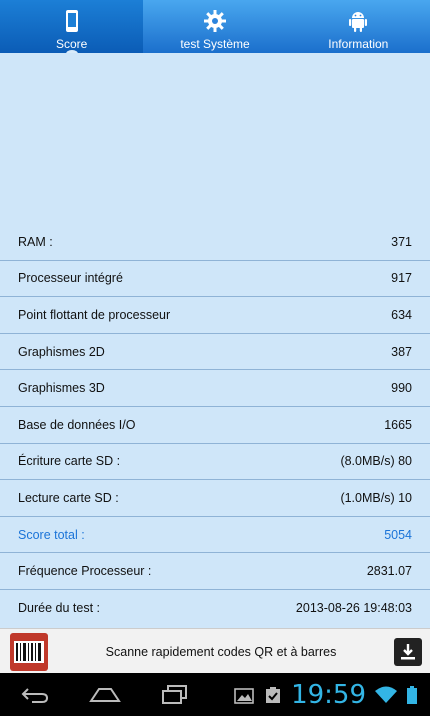 This screenshot has height=716, width=430. Describe the element at coordinates (358, 22) in the screenshot. I see `android-icon` at that location.